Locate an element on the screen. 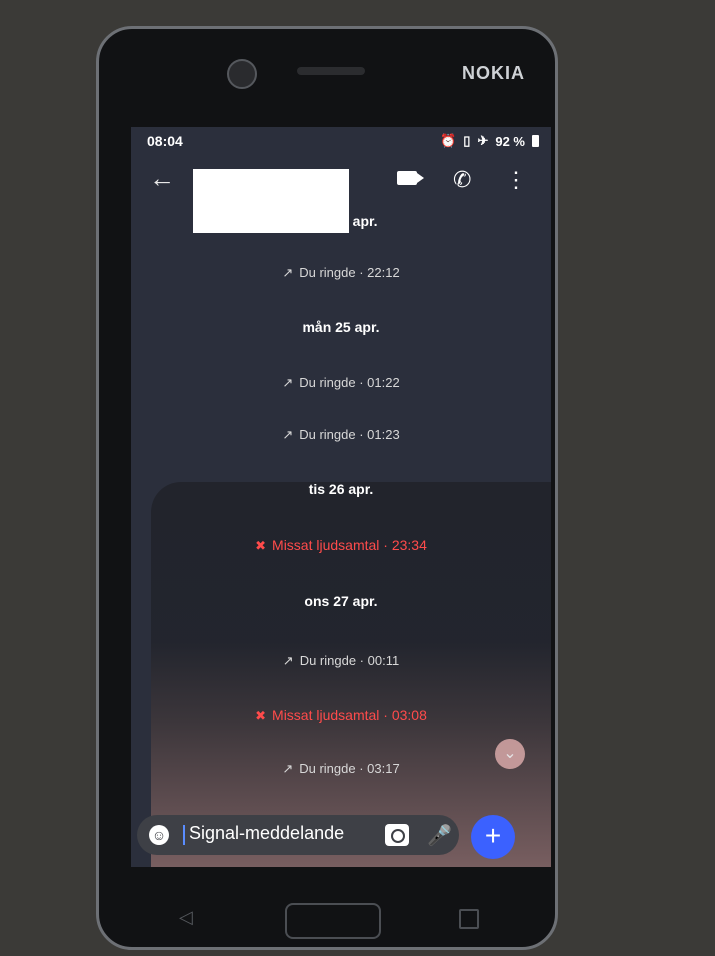  hardware-navbar: ◁ is located at coordinates (329, 921).